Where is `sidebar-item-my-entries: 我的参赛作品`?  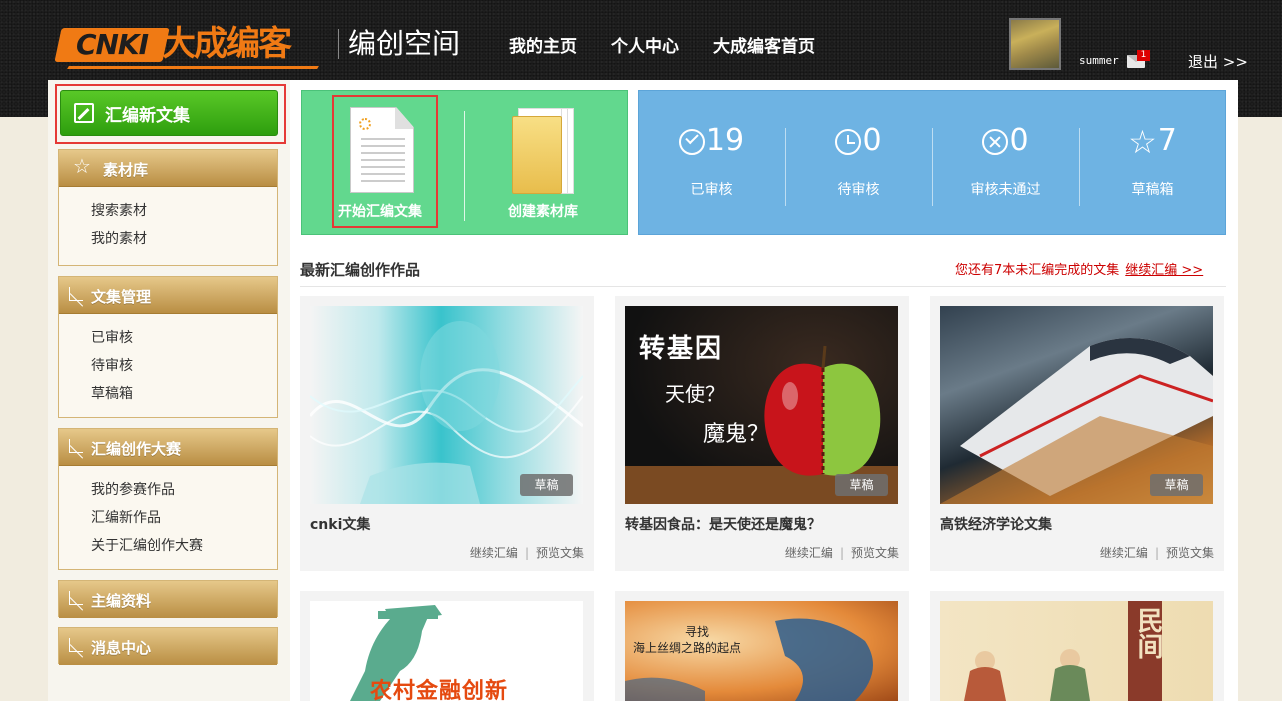 sidebar-item-my-entries: 我的参赛作品 is located at coordinates (184, 490).